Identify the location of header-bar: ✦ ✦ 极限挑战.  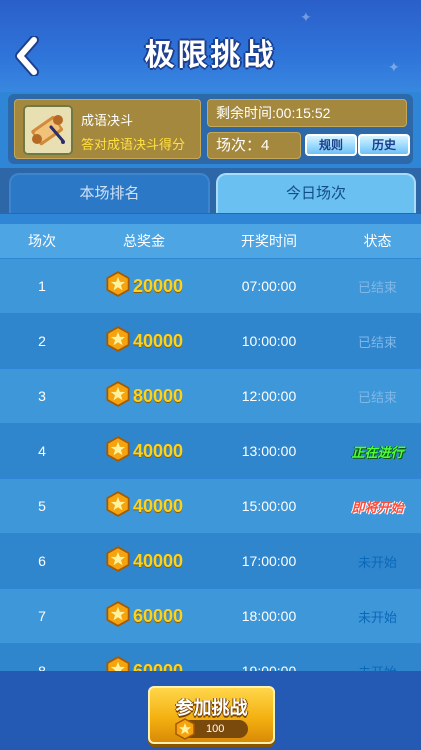
(210, 46).